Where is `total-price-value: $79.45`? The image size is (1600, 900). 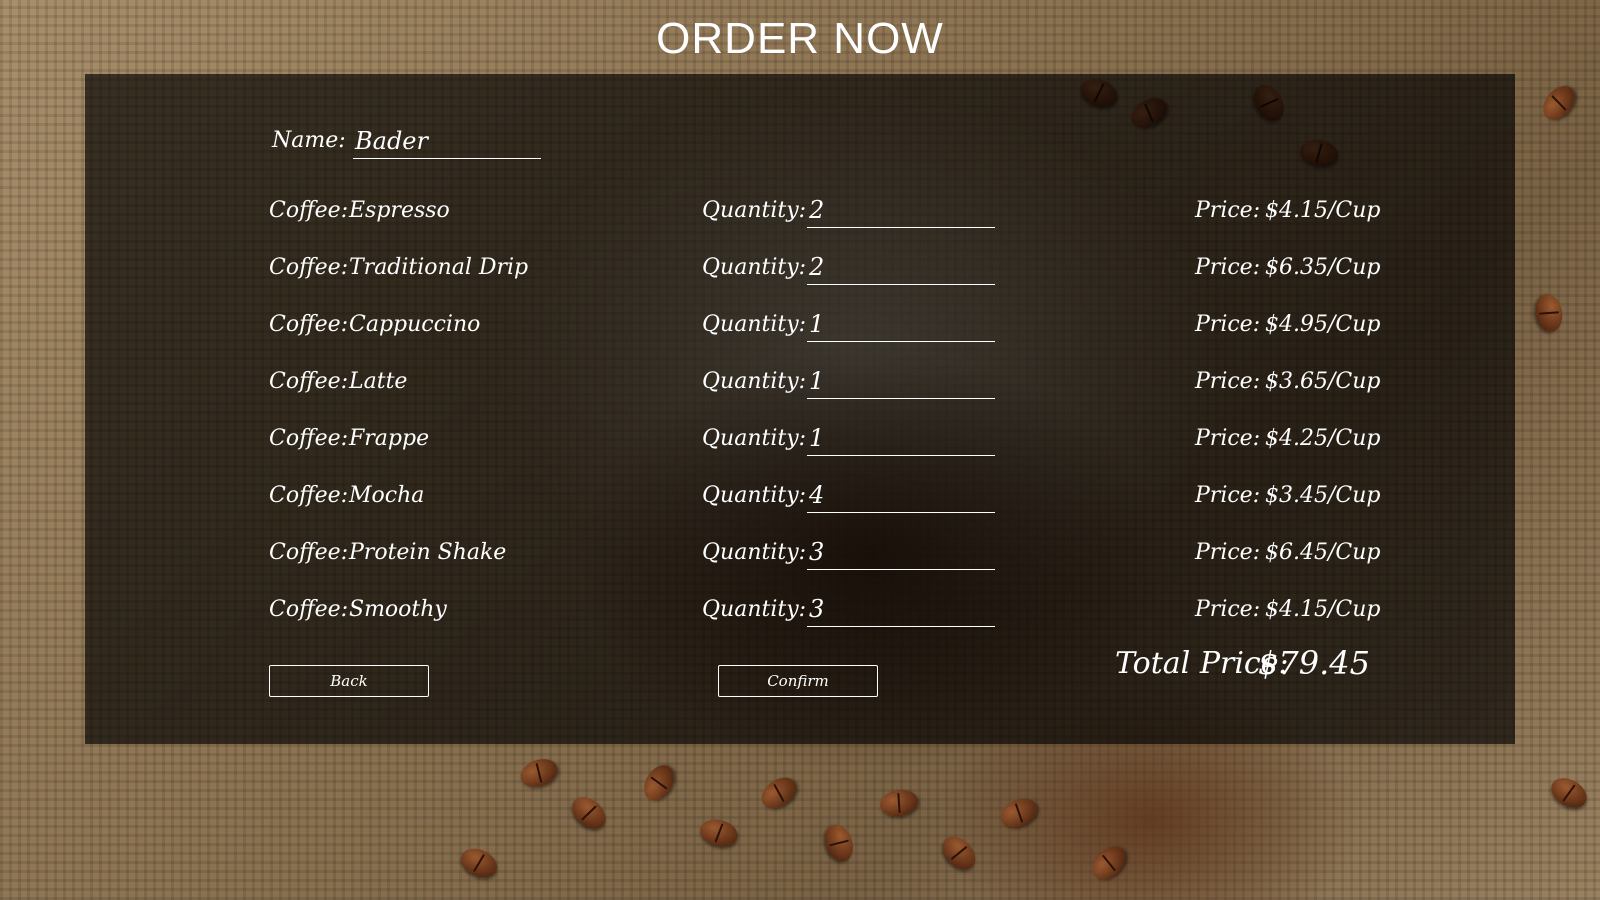 total-price-value: $79.45 is located at coordinates (1314, 663).